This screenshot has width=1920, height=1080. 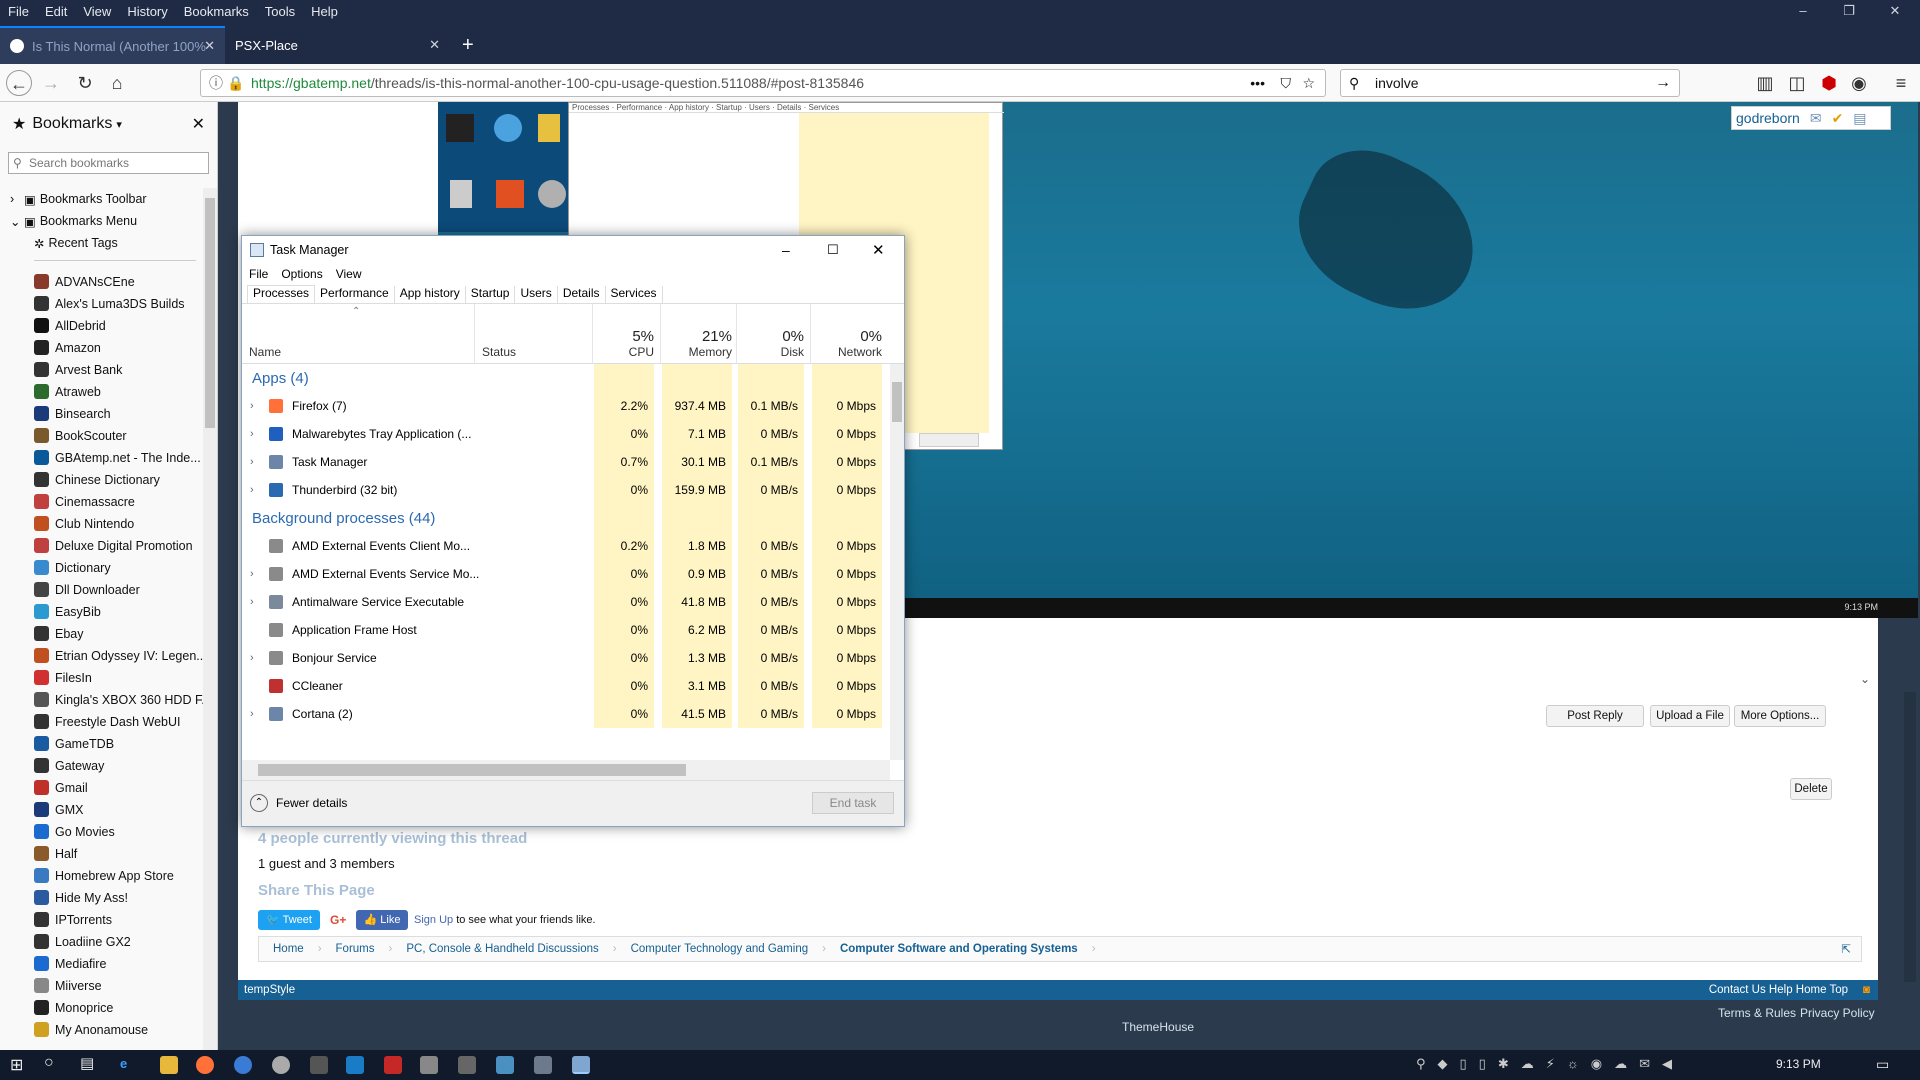 I want to click on apps-group-header: Apps (4), so click(x=565, y=378).